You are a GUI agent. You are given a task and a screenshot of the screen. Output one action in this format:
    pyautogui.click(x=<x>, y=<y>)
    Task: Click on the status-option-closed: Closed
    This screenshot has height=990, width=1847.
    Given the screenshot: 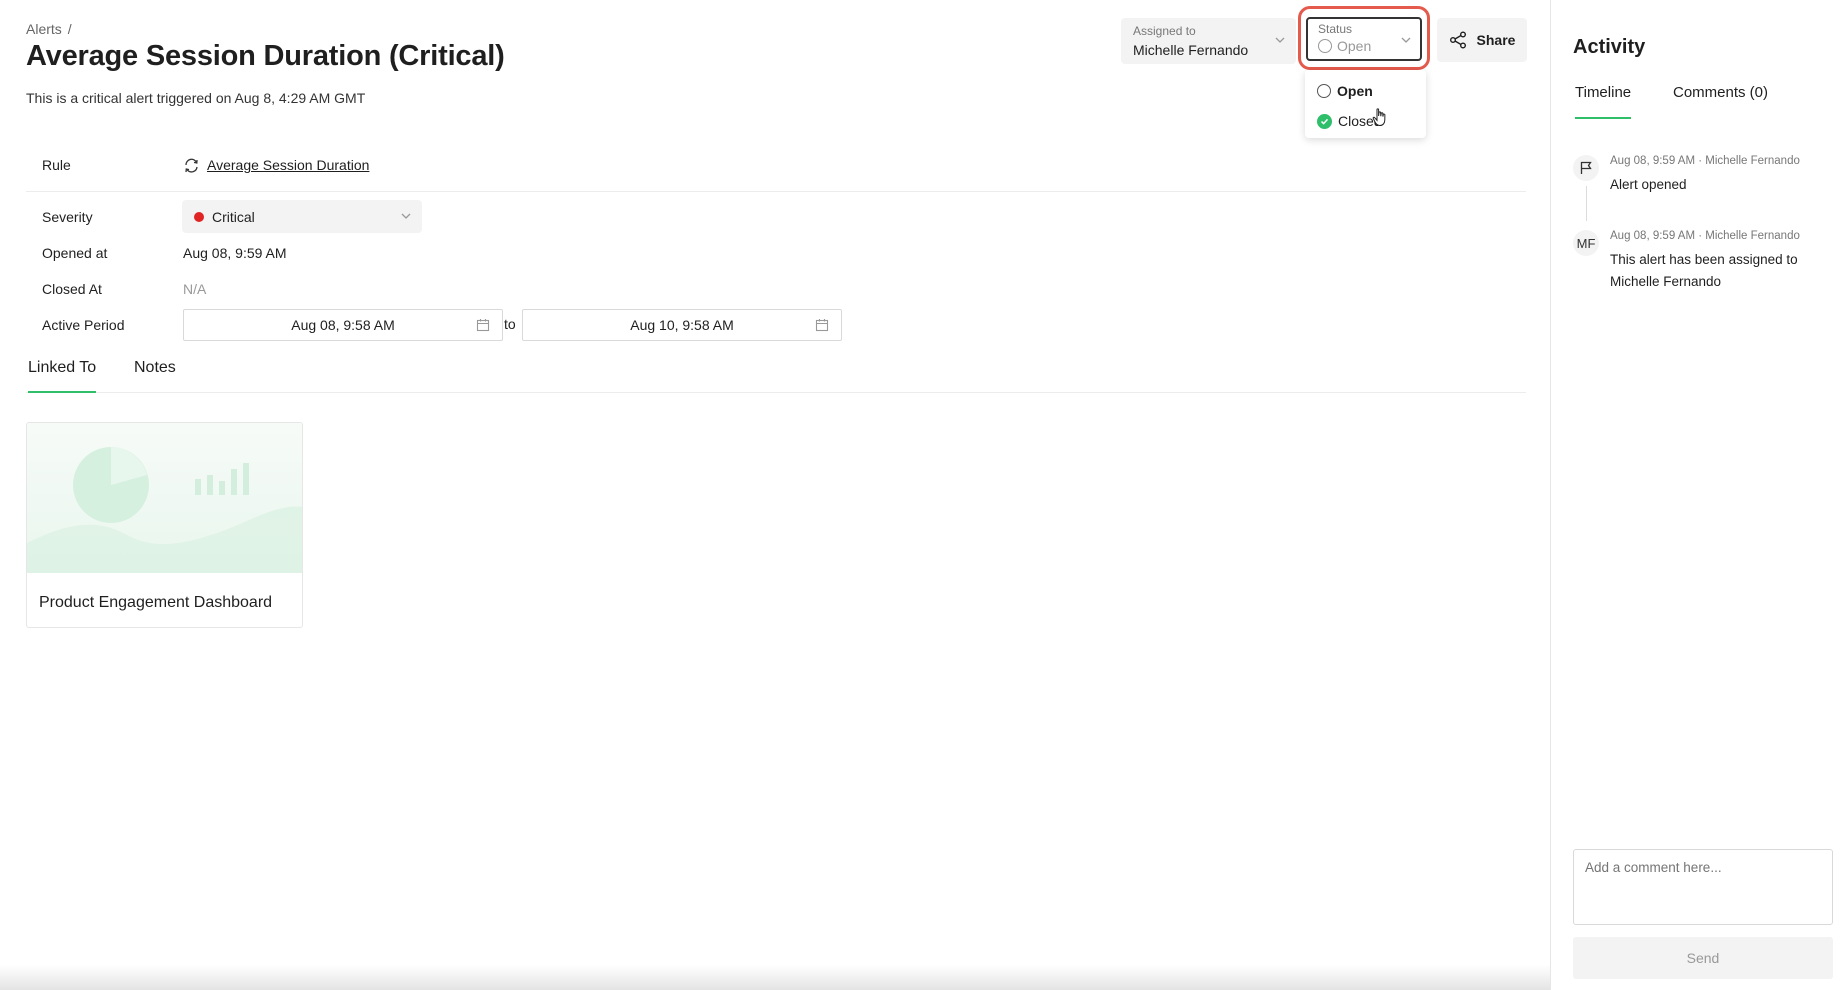 What is the action you would take?
    pyautogui.click(x=1365, y=121)
    